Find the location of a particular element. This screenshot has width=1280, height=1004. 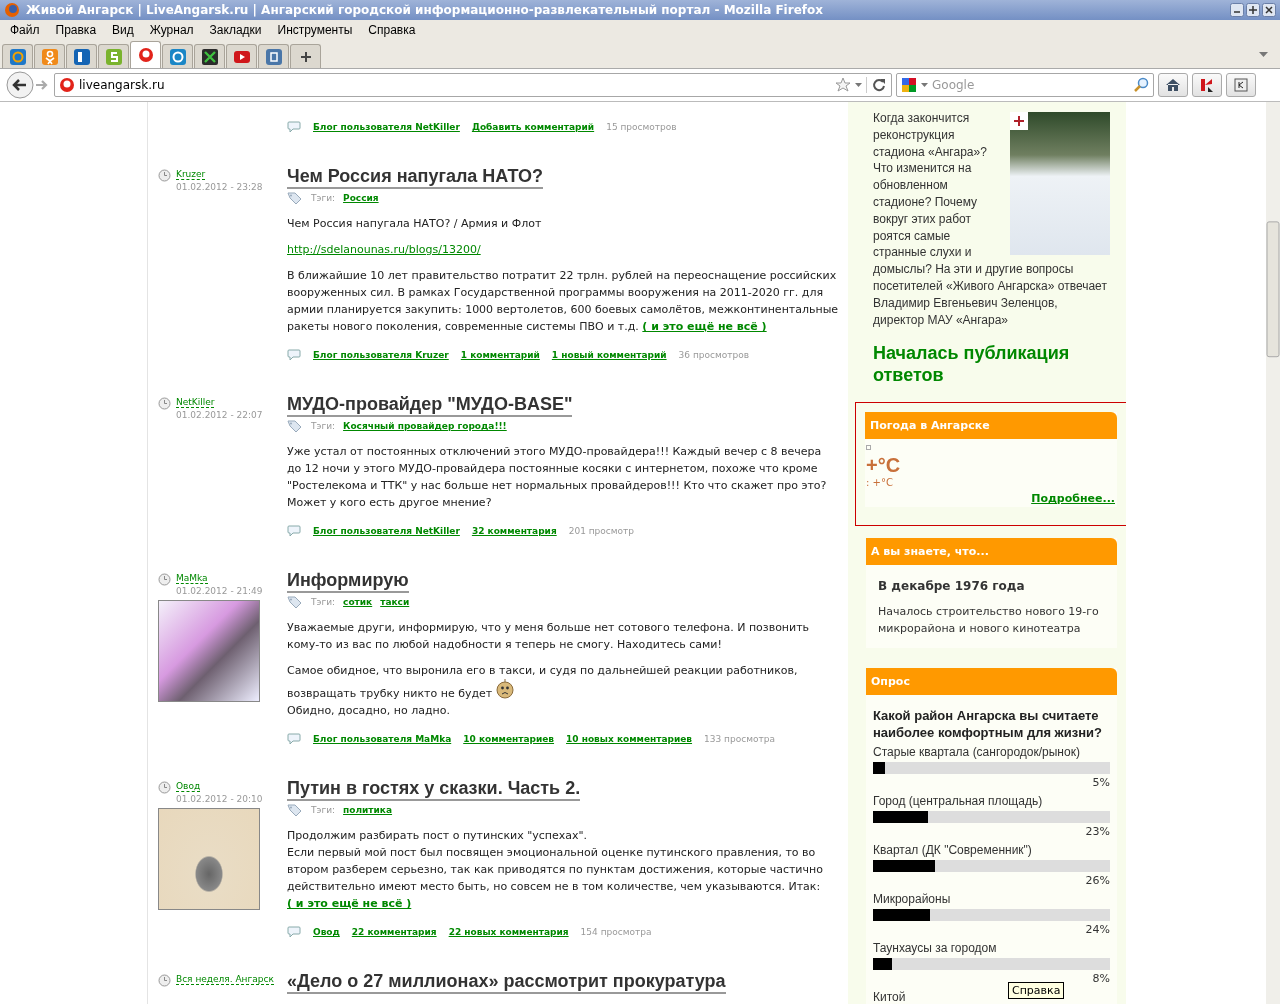

footer-link: 10 новых комментариев is located at coordinates (629, 739).